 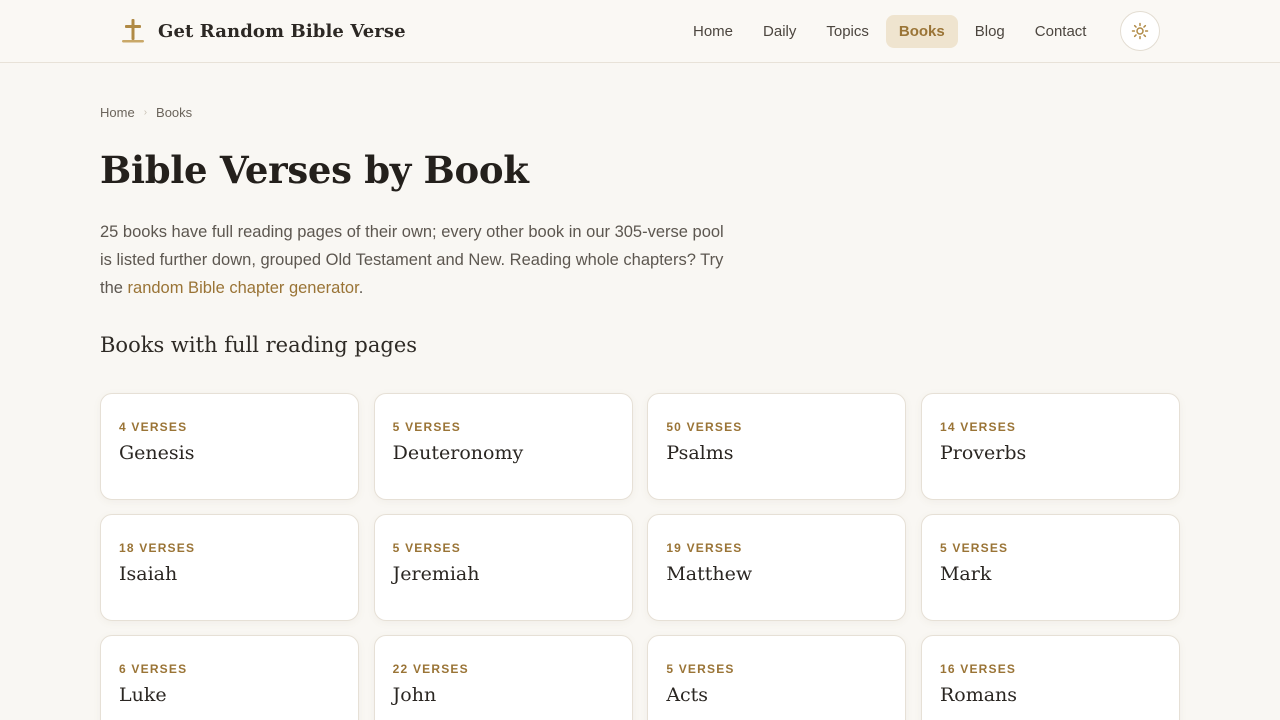 I want to click on book-card-matthew: 19 verses Matthew, so click(x=777, y=567).